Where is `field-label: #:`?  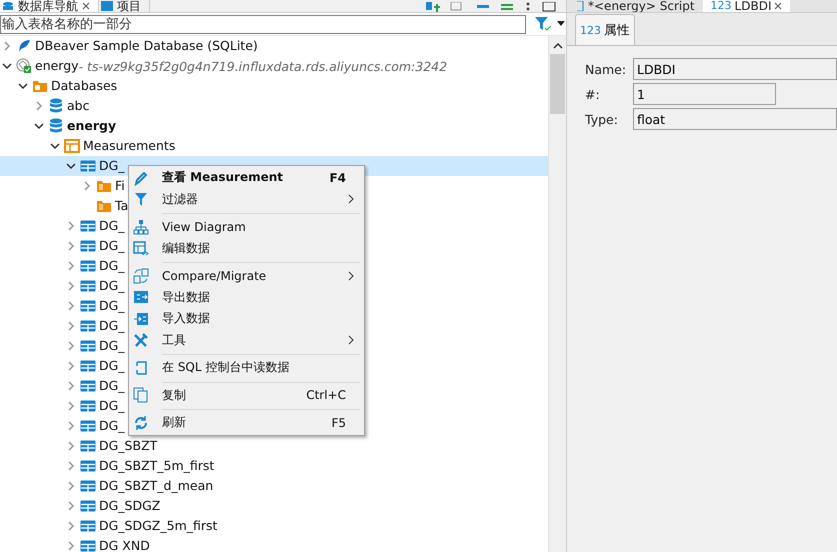
field-label: #: is located at coordinates (593, 94).